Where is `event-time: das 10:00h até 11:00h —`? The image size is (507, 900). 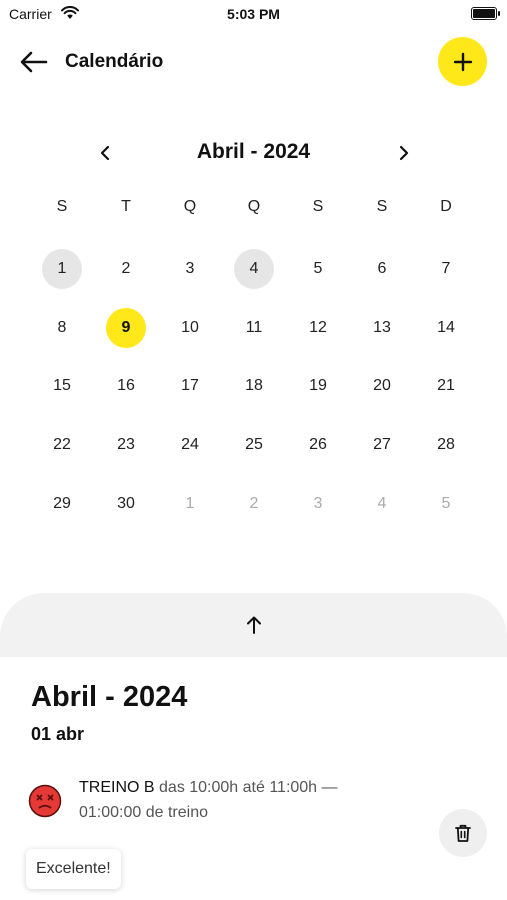
event-time: das 10:00h até 11:00h — is located at coordinates (248, 787).